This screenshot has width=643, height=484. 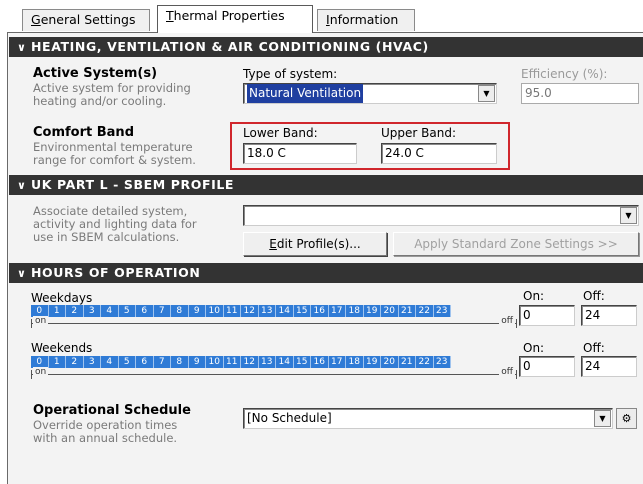 I want to click on schedule-editor-icon: ⚙, so click(x=626, y=418).